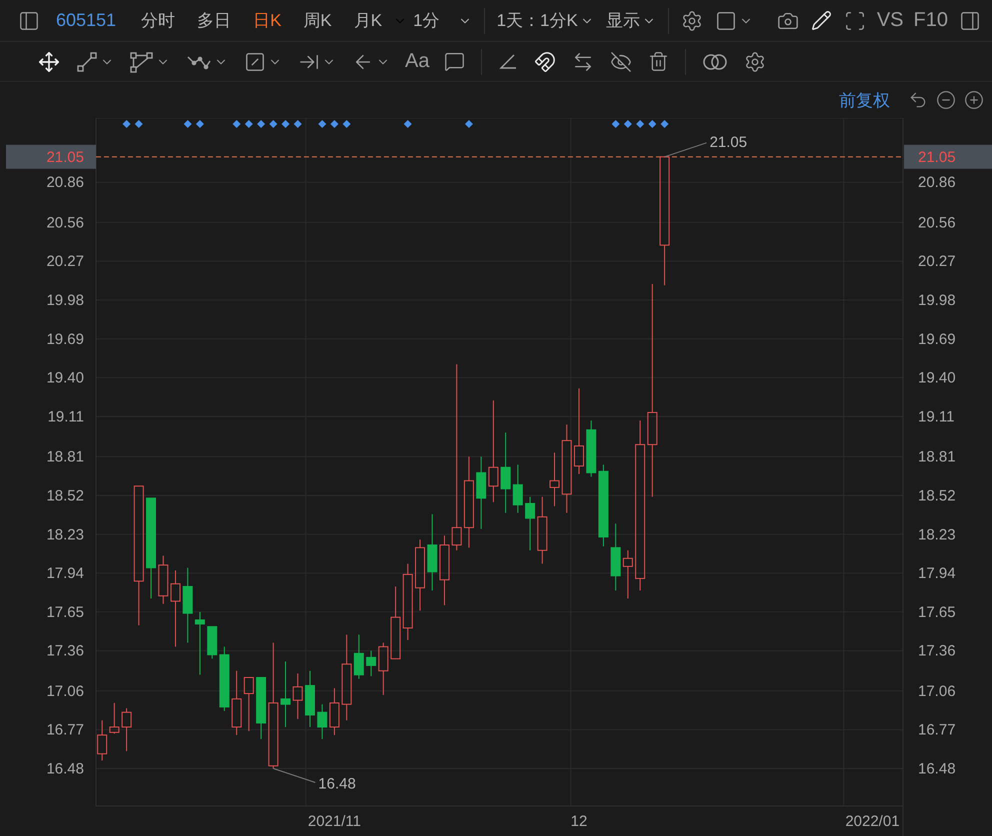 The width and height of the screenshot is (992, 836). What do you see at coordinates (855, 21) in the screenshot?
I see `fullscreen-icon` at bounding box center [855, 21].